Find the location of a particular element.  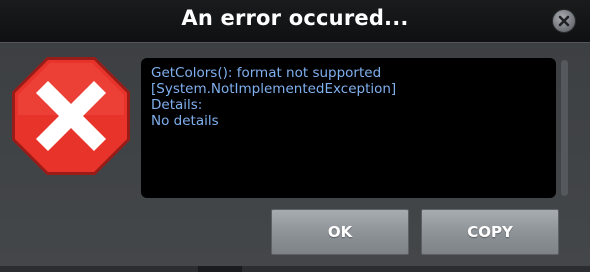

exception-type: [System.NotImplementedException] is located at coordinates (274, 89).